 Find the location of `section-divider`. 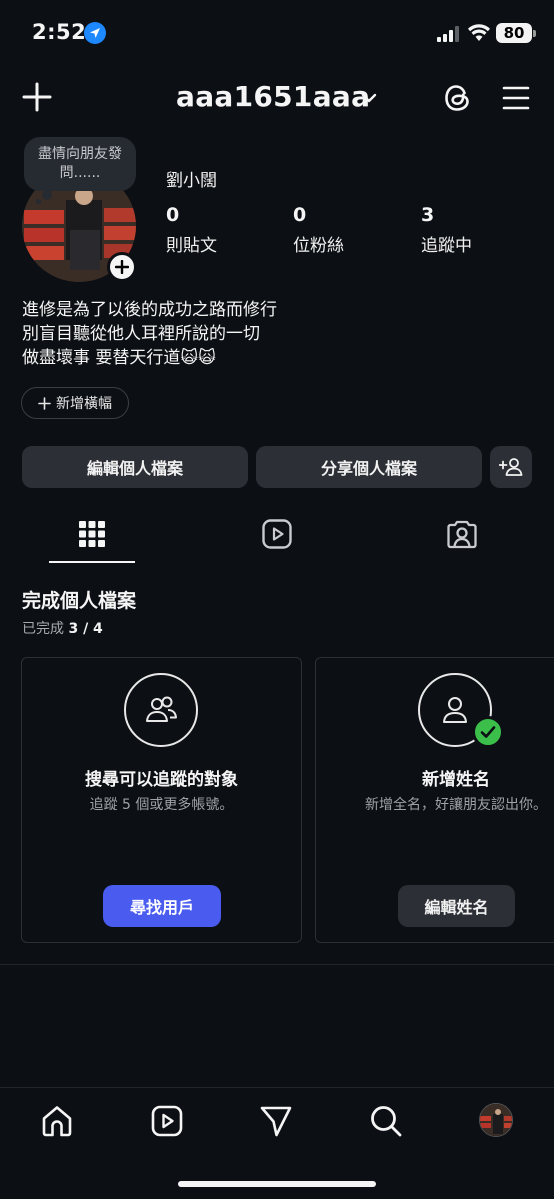

section-divider is located at coordinates (277, 964).